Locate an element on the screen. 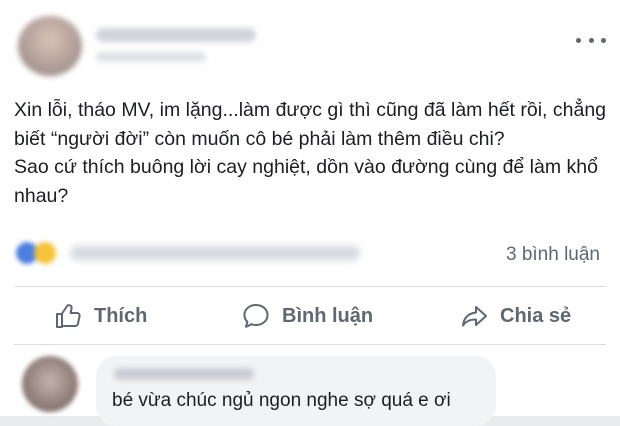  comment-text: bé vừa chúc ngủ ngon nghe sợ quá e ơi is located at coordinates (281, 400).